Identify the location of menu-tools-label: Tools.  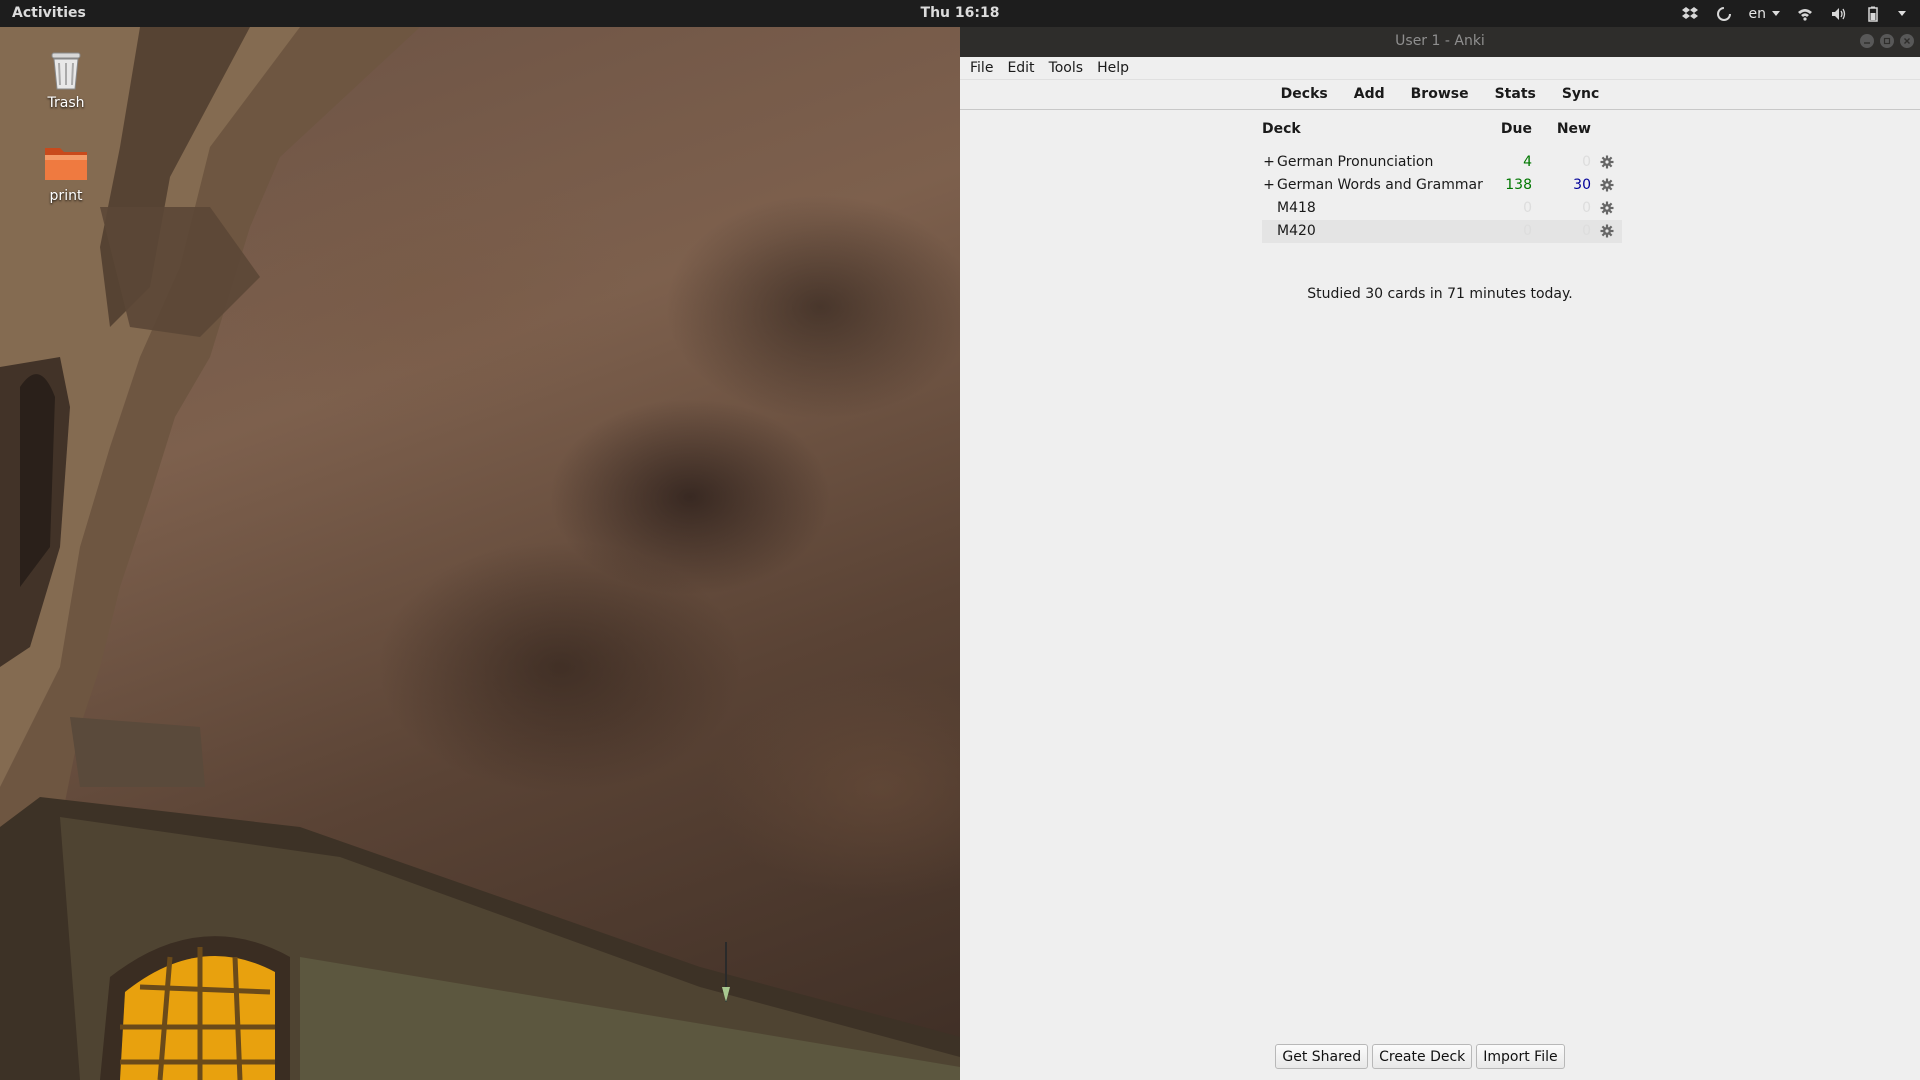
(1066, 68).